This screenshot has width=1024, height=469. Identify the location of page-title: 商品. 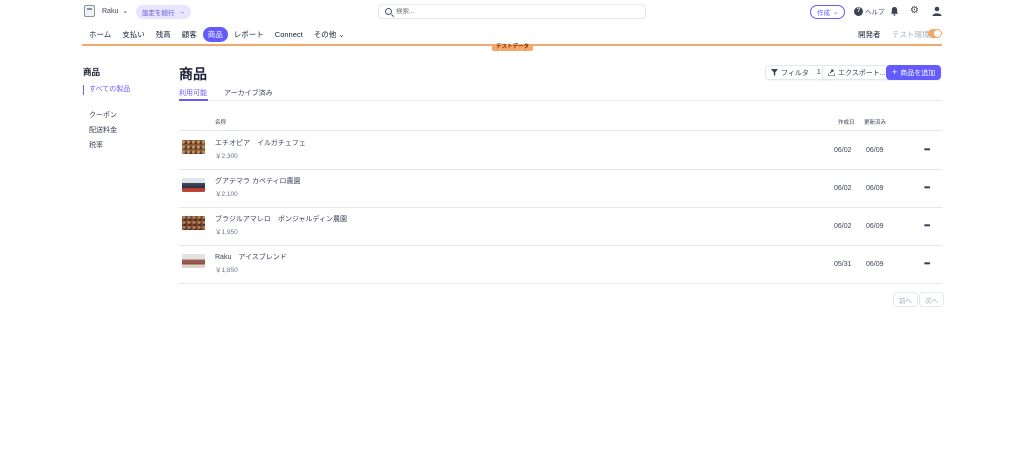
(193, 74).